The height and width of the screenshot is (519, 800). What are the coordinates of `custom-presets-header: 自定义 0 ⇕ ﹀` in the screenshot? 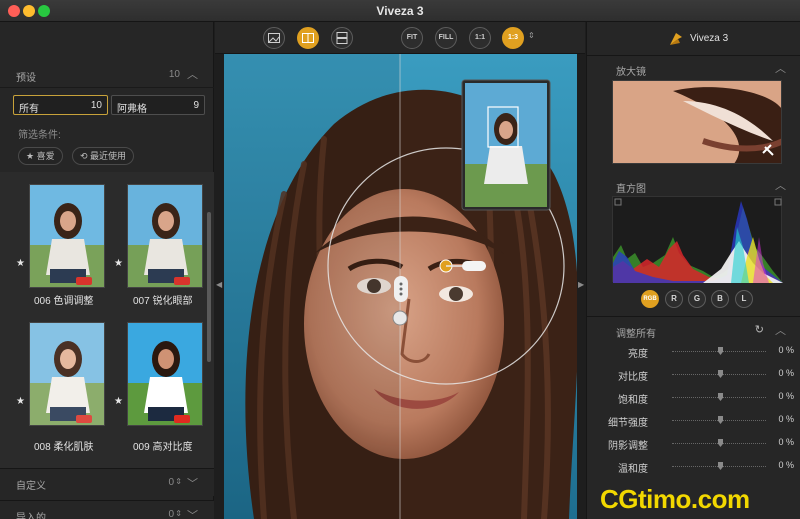 It's located at (107, 482).